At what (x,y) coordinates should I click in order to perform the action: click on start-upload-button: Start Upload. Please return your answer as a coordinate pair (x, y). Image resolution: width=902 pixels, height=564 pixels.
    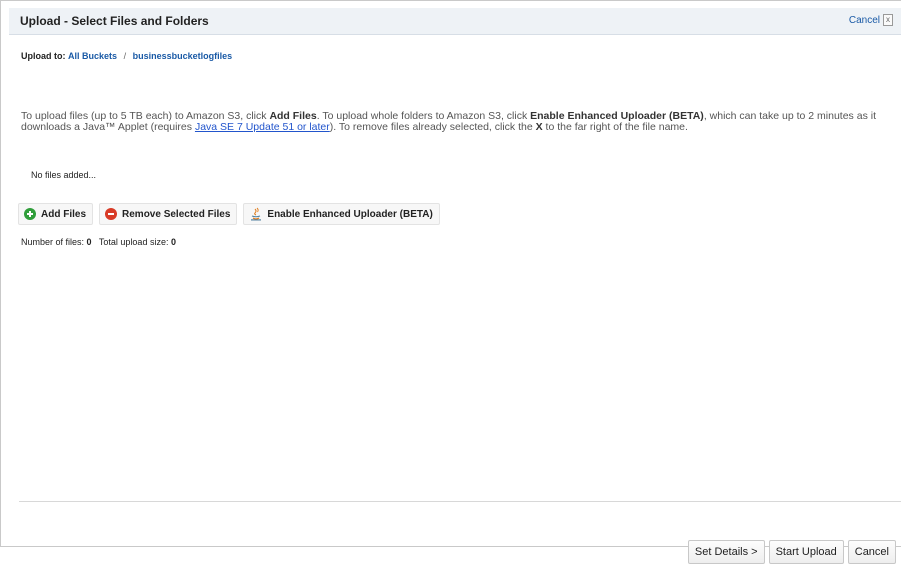
    Looking at the image, I should click on (806, 552).